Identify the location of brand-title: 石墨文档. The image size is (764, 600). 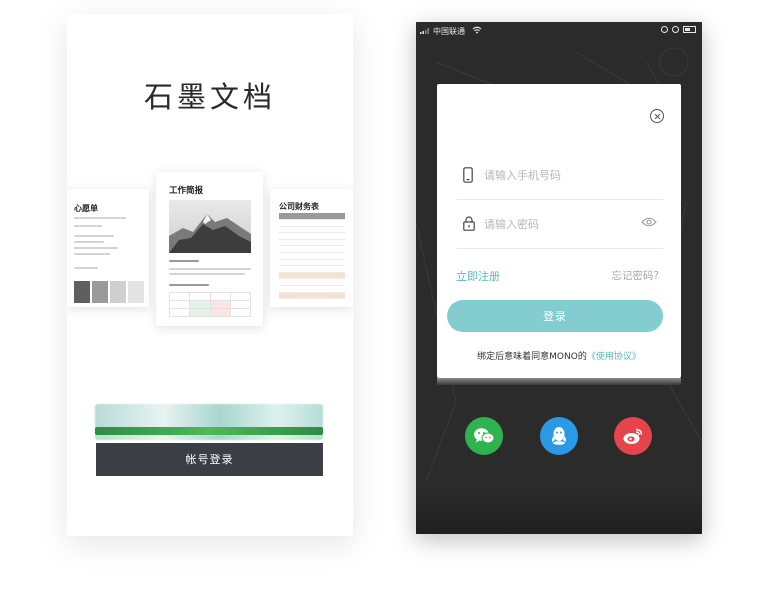
(209, 97).